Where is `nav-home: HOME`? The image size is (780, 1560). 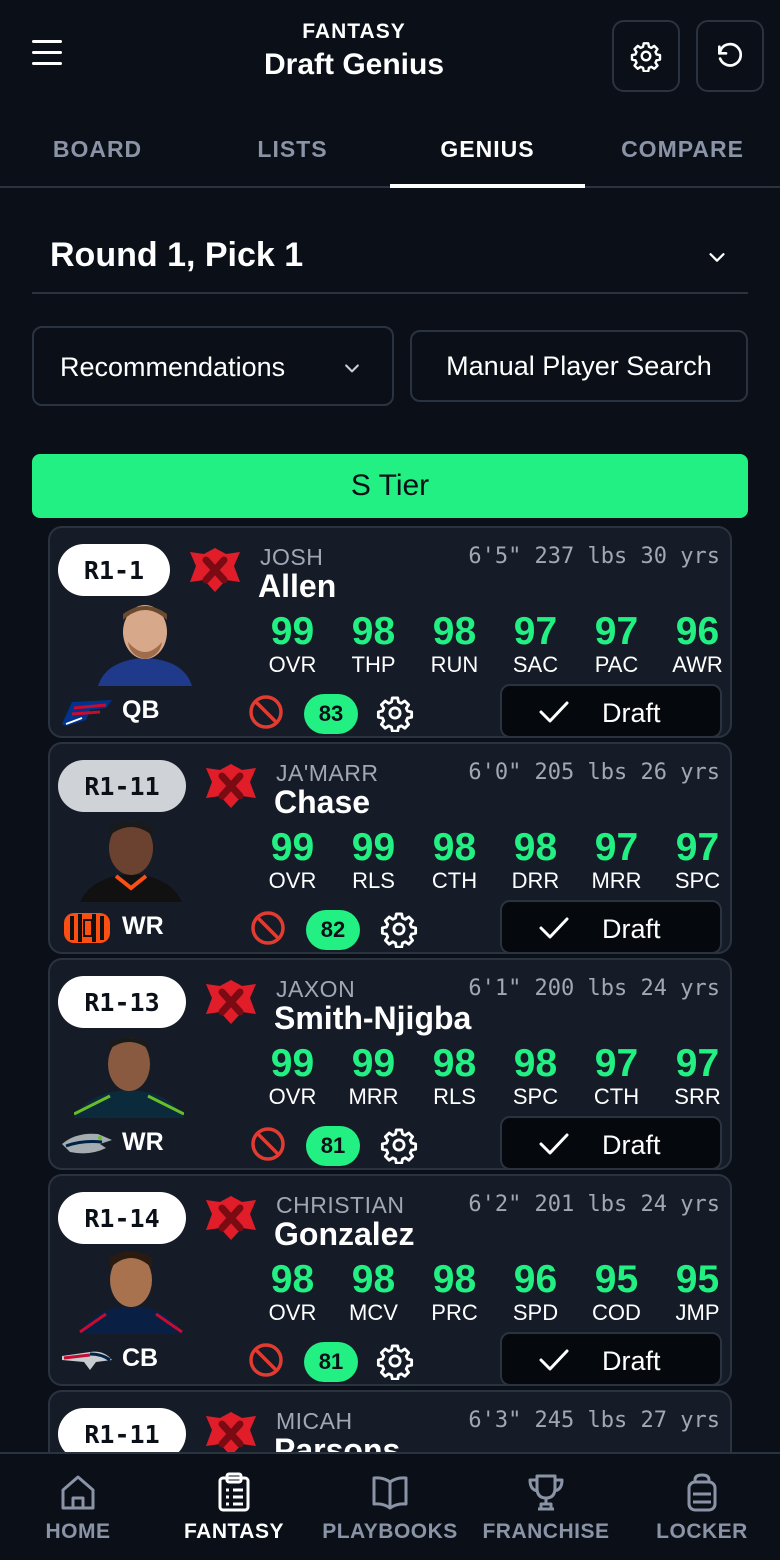 nav-home: HOME is located at coordinates (78, 1507).